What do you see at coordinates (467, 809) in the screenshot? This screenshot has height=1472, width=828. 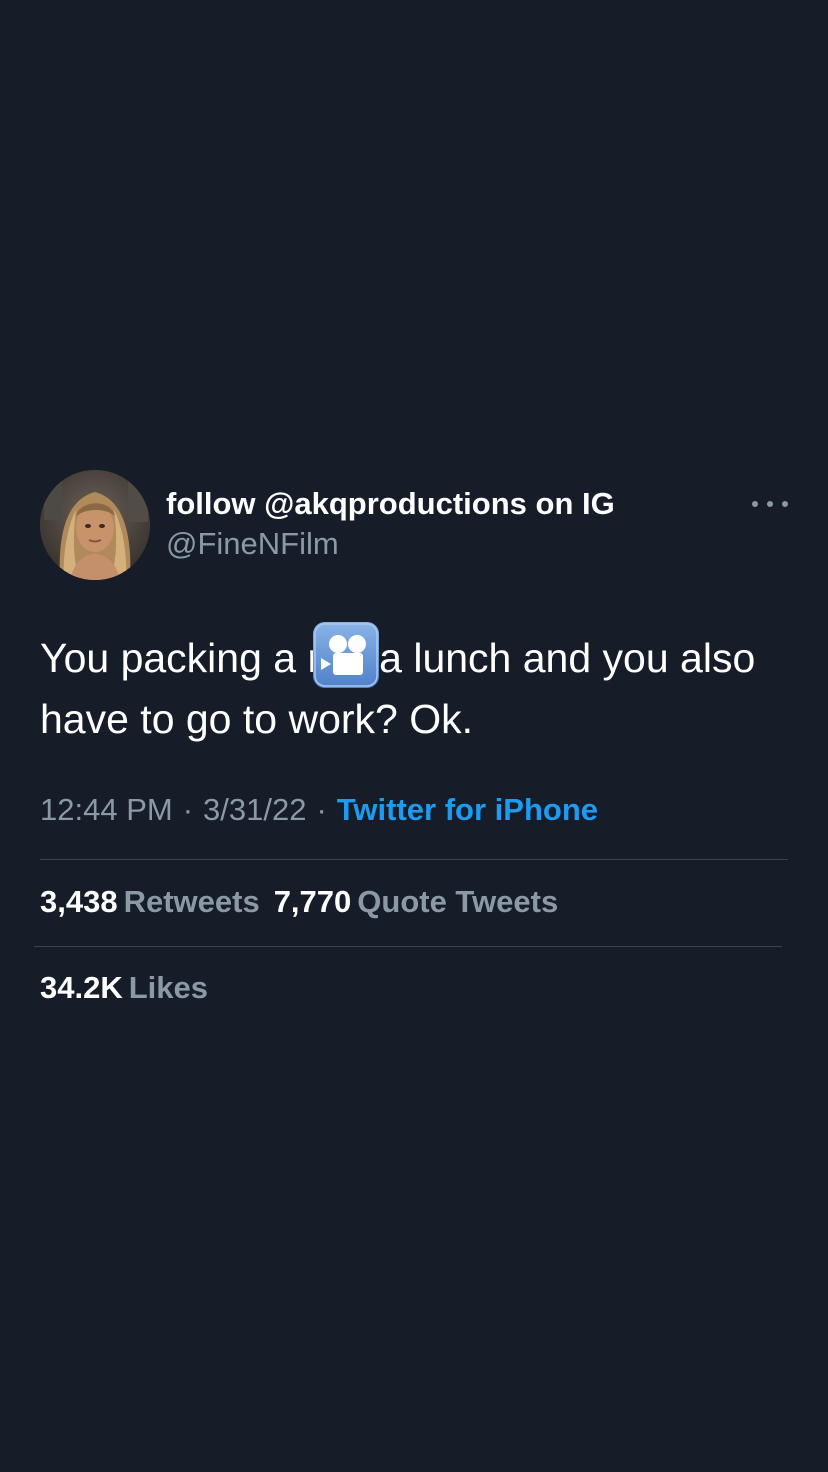 I see `tweet-source-link: Twitter for iPhone` at bounding box center [467, 809].